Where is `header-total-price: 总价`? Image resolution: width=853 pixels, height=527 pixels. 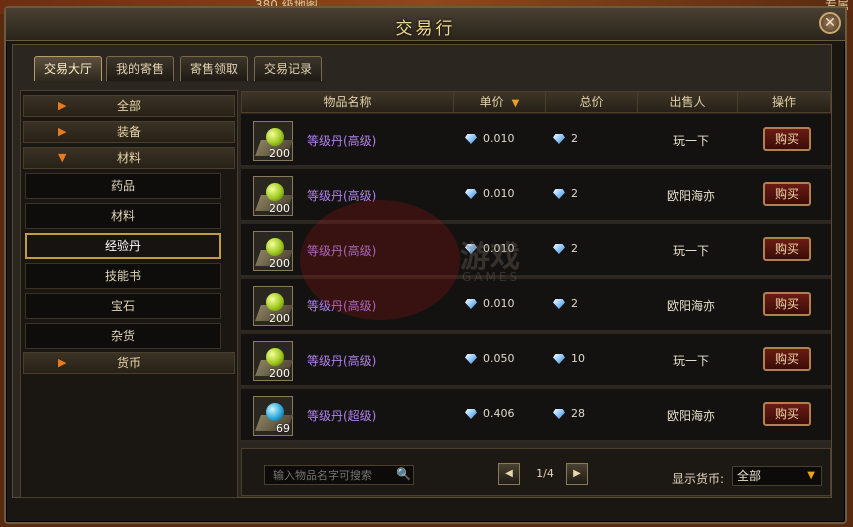
header-total-price: 总价 is located at coordinates (592, 102).